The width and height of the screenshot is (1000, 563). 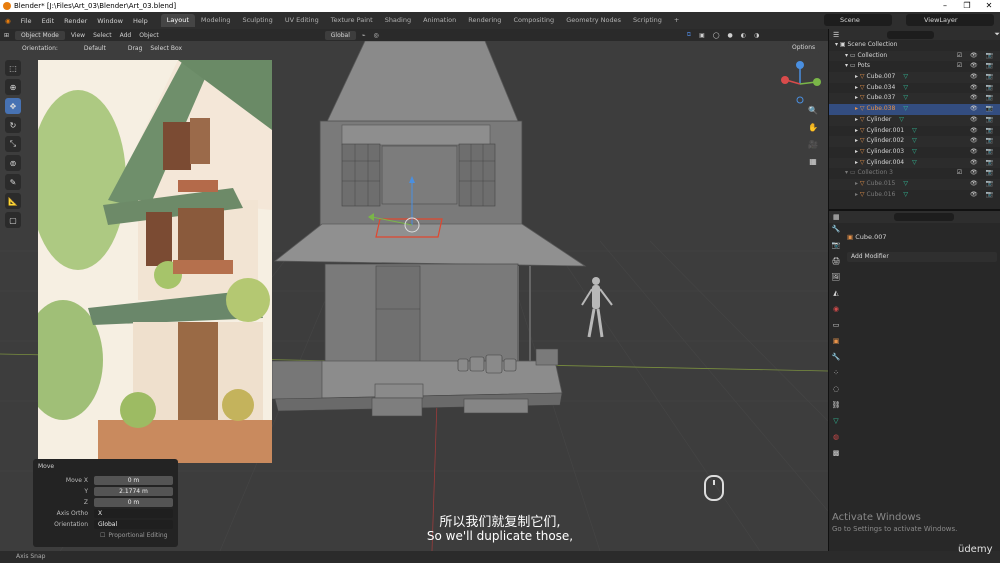 I want to click on options-button: Options, so click(x=804, y=48).